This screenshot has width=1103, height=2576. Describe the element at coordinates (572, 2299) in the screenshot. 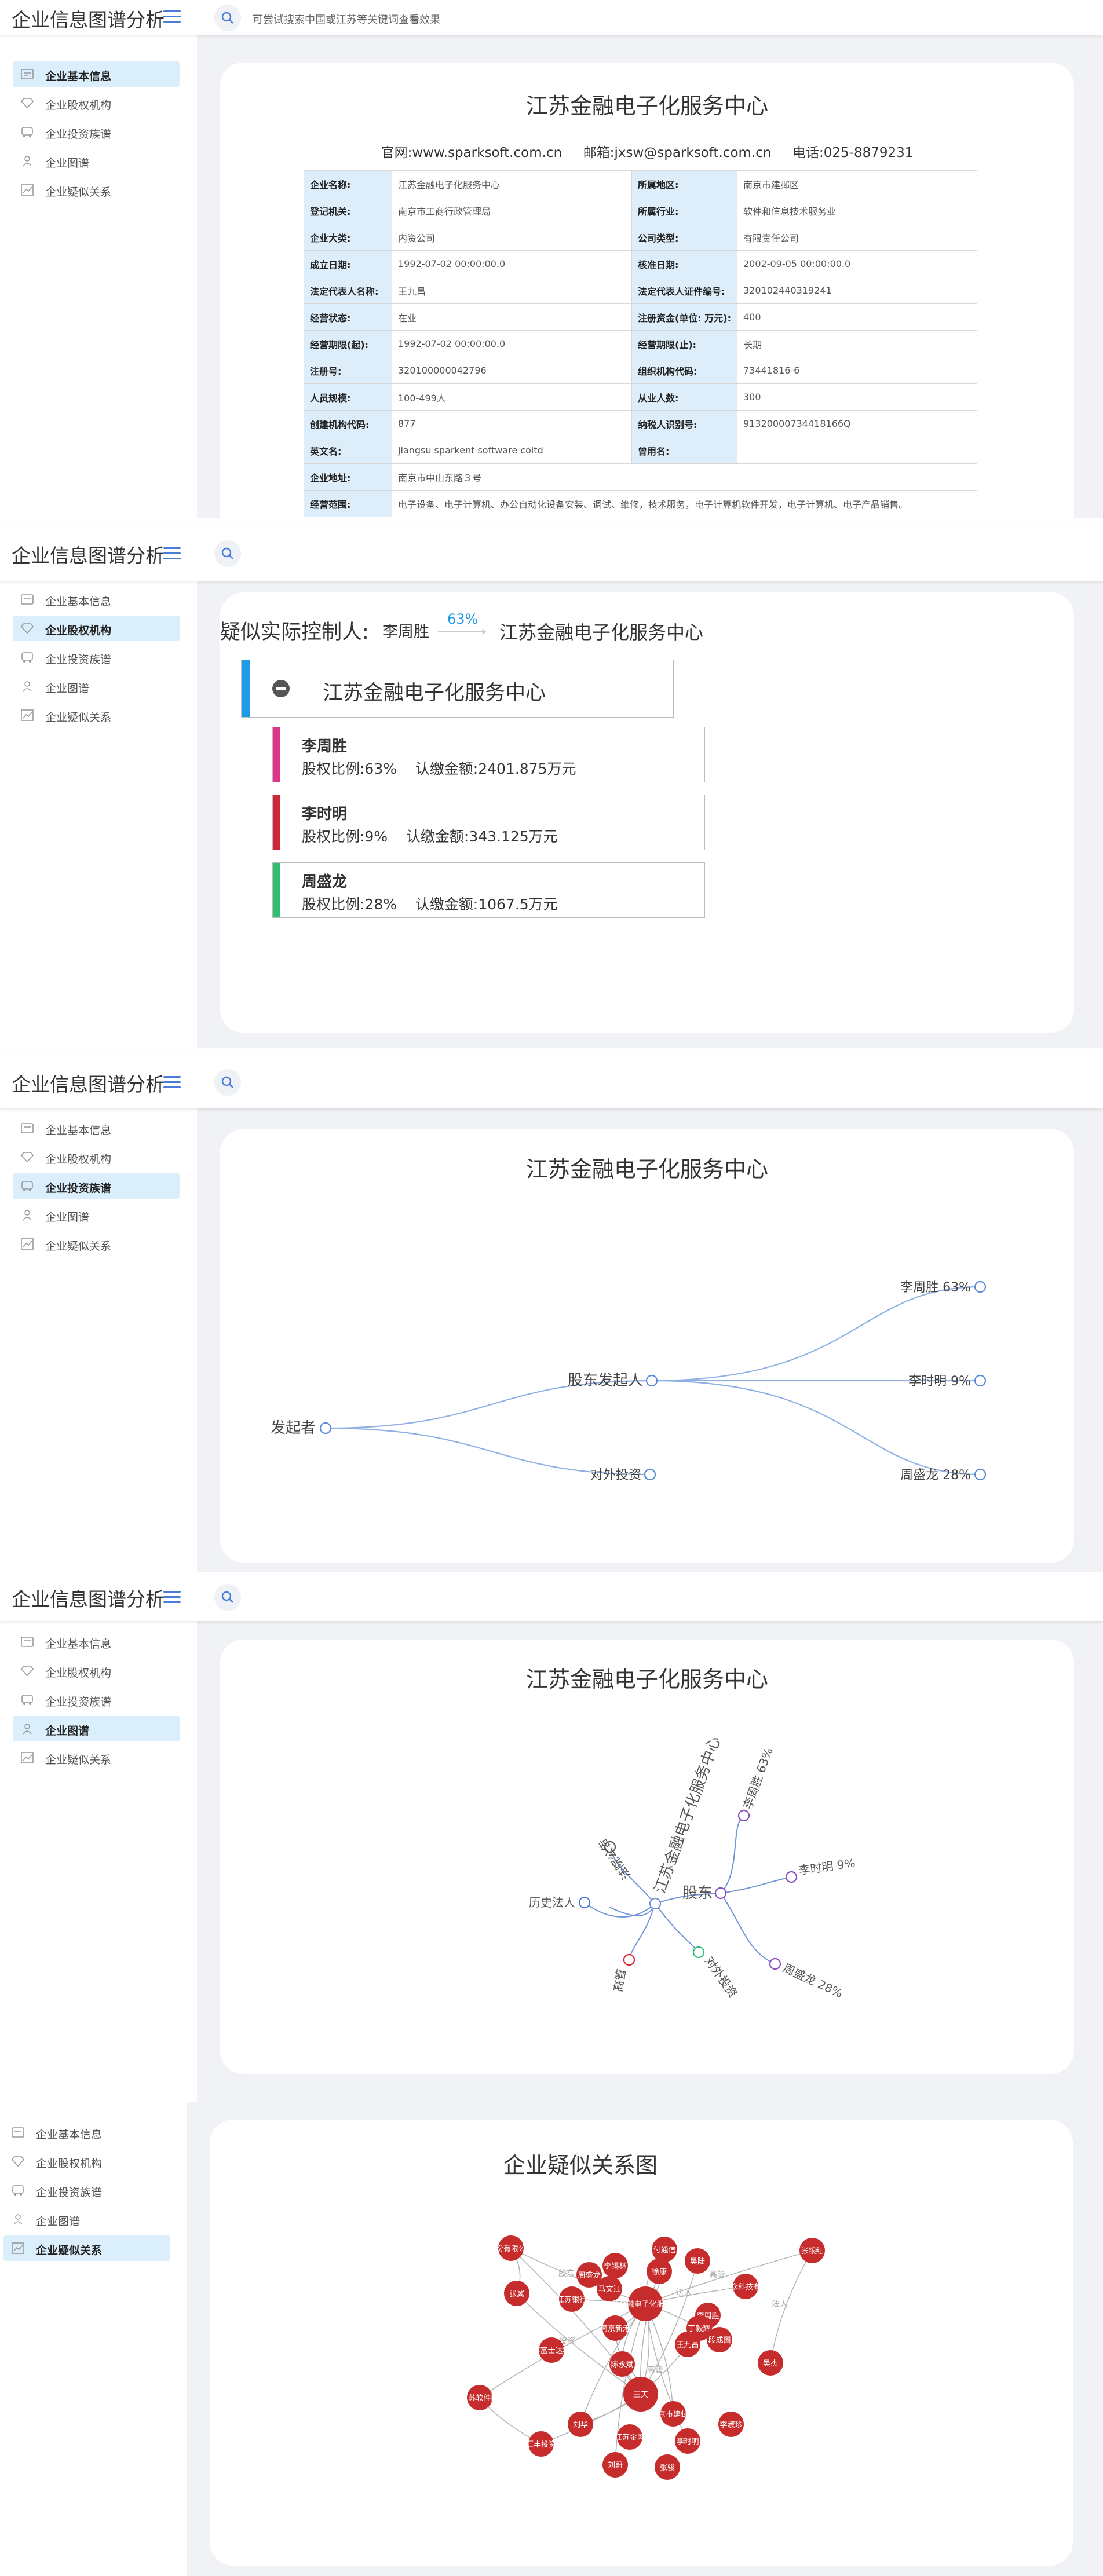

I see `relation-node-label: 江苏银行` at that location.